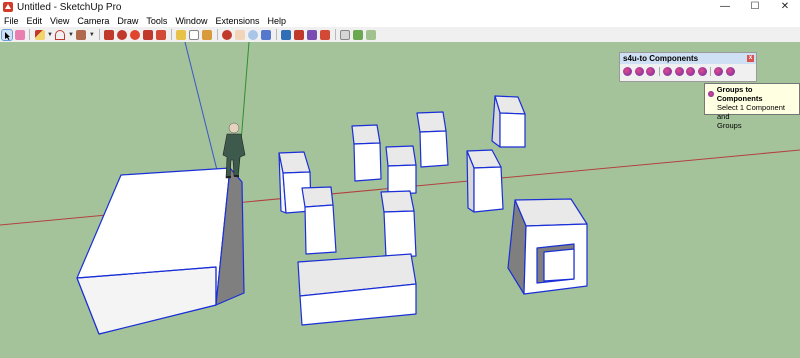 Image resolution: width=800 pixels, height=358 pixels. What do you see at coordinates (755, 7) in the screenshot?
I see `maximize-button: ☐` at bounding box center [755, 7].